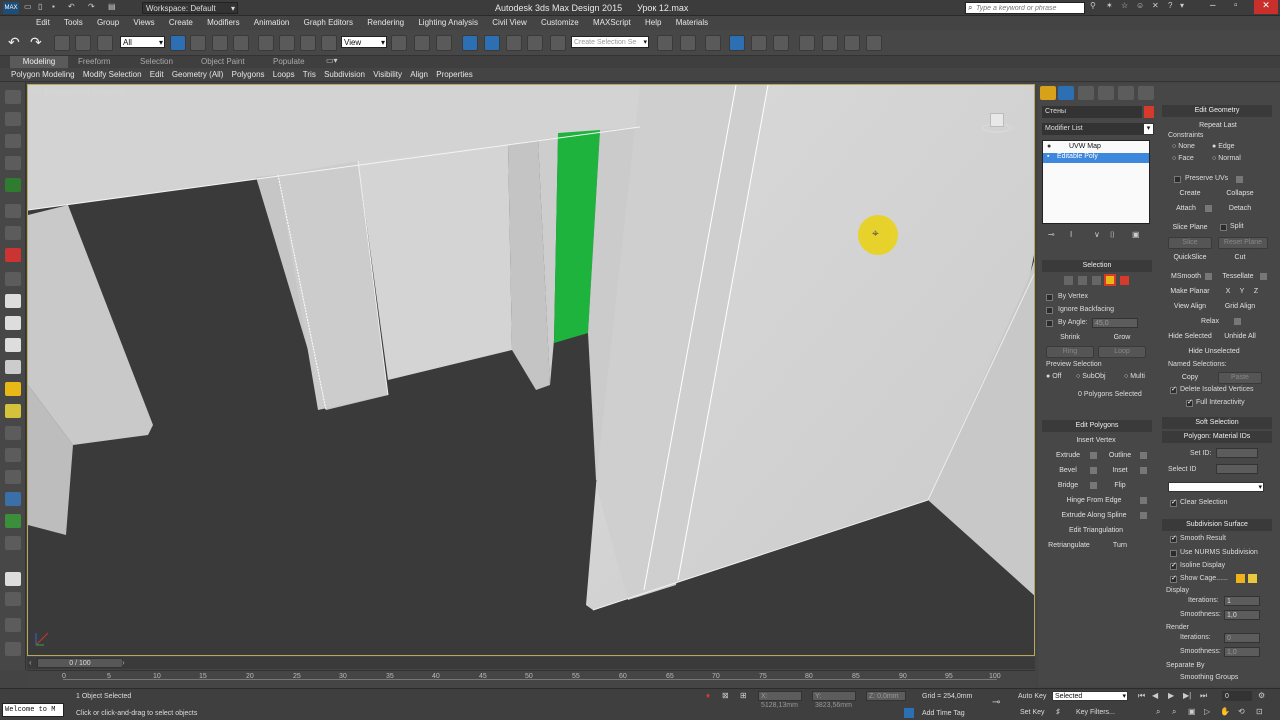 The image size is (1280, 720). What do you see at coordinates (422, 43) in the screenshot?
I see `select-manipulate-icon` at bounding box center [422, 43].